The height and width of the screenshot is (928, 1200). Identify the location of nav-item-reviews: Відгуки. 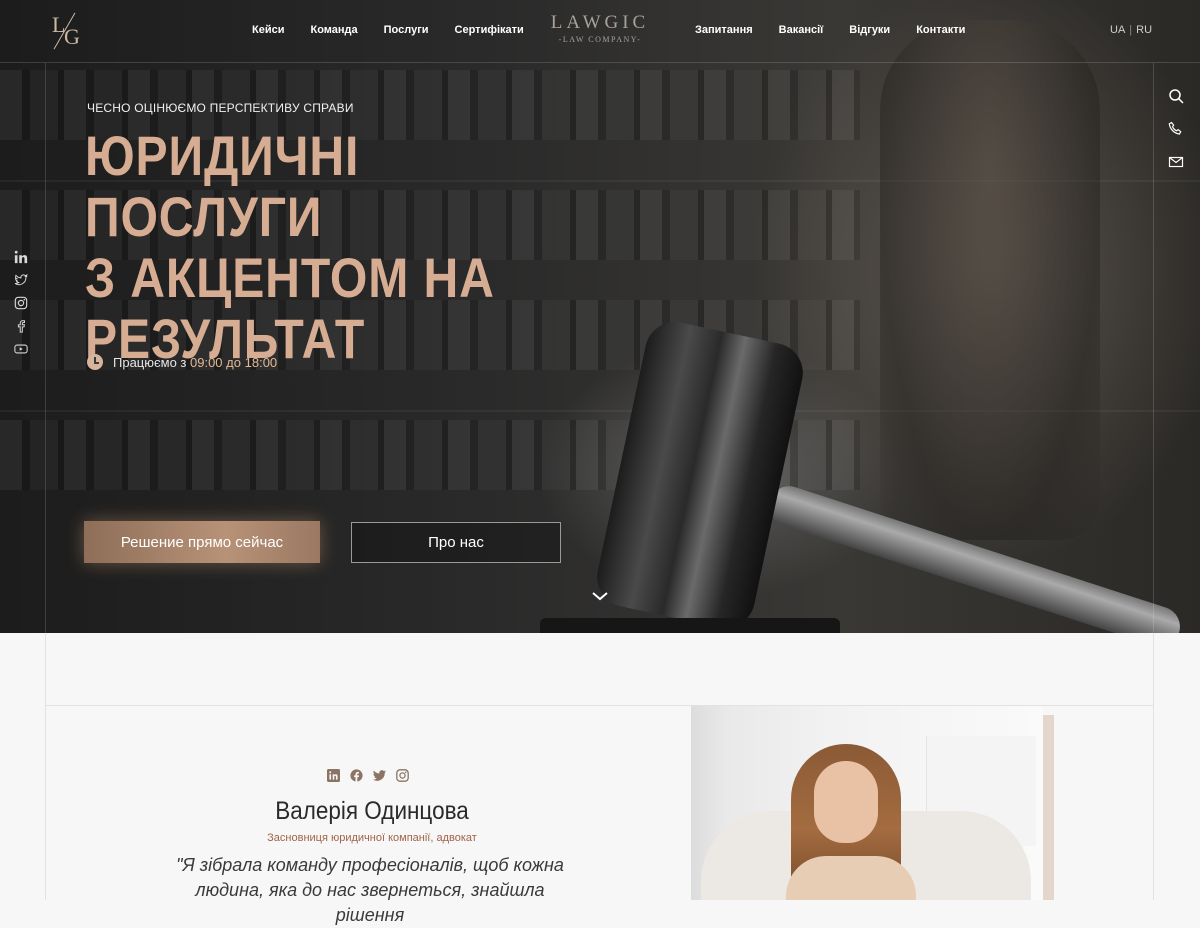
(869, 30).